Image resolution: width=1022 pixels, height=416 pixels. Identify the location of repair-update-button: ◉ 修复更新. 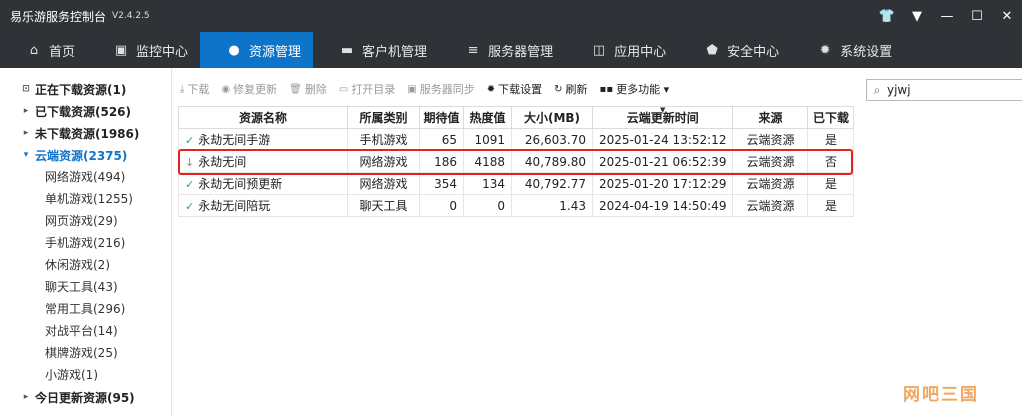
(249, 89).